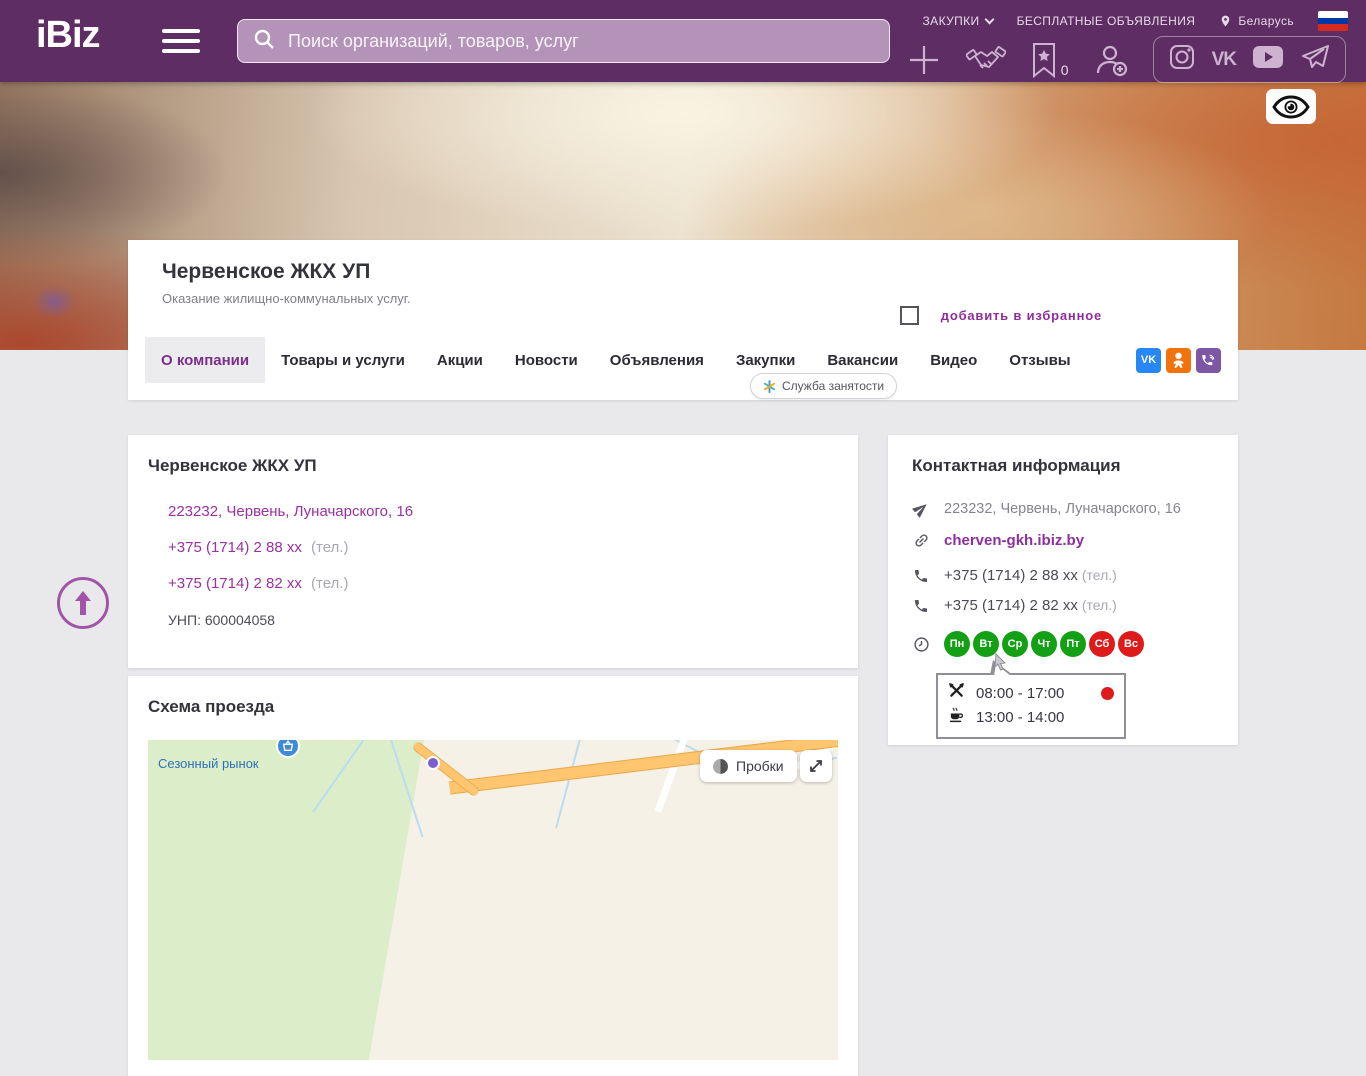  I want to click on arrow-up-icon, so click(83, 603).